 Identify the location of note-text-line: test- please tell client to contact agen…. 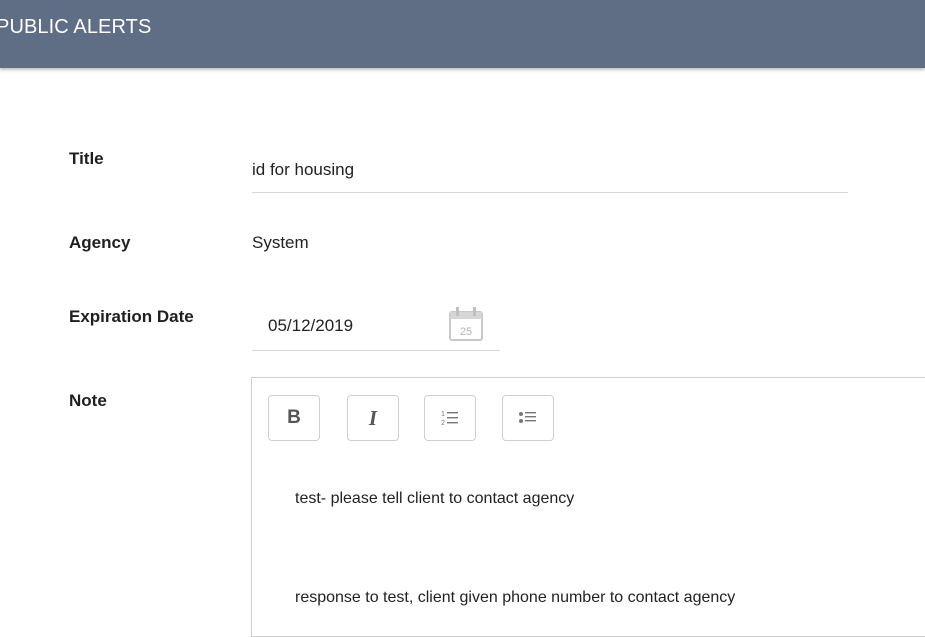
(435, 498).